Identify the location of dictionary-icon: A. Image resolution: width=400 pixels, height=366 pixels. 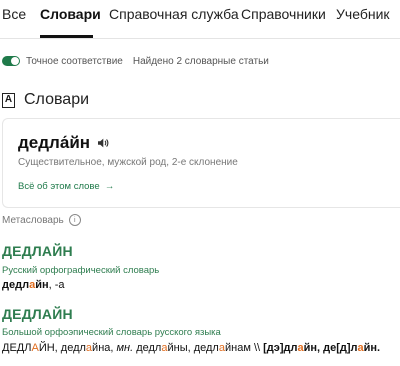
(8, 100).